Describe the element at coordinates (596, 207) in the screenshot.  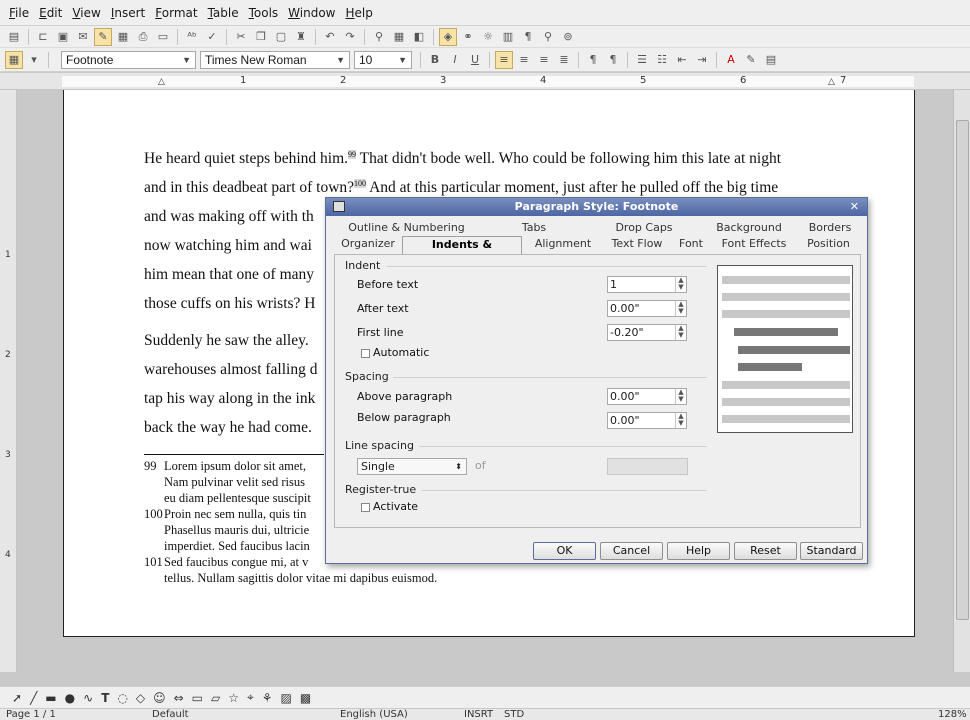
I see `dialog-titlebar: Paragraph Style: Footnote ✕` at that location.